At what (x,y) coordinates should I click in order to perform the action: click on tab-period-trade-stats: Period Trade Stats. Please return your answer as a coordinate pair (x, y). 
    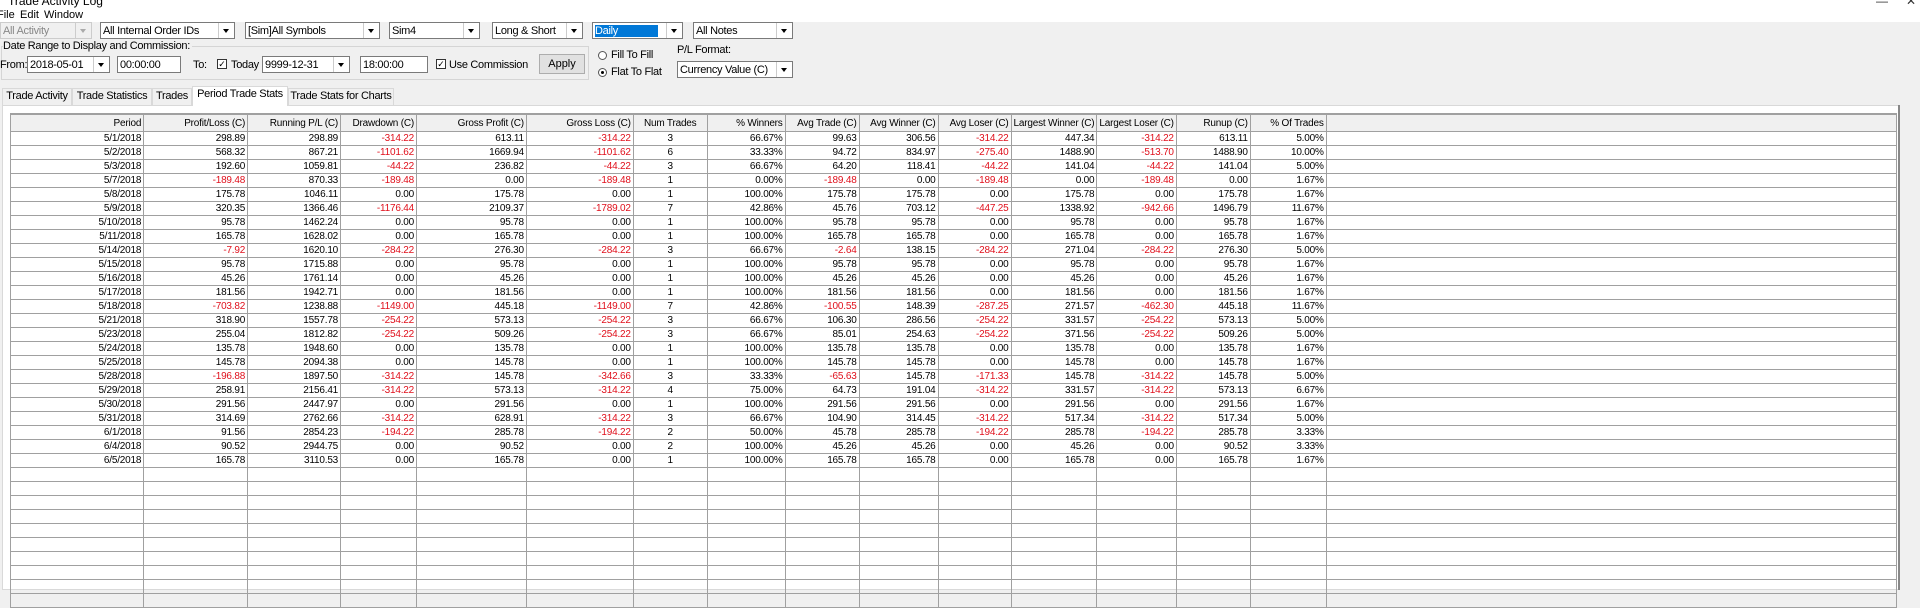
    Looking at the image, I should click on (240, 96).